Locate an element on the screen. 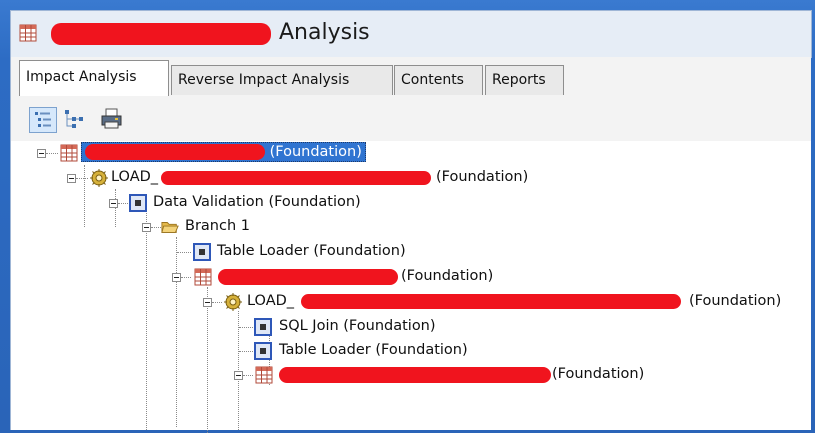  tree-view-button is located at coordinates (43, 120).